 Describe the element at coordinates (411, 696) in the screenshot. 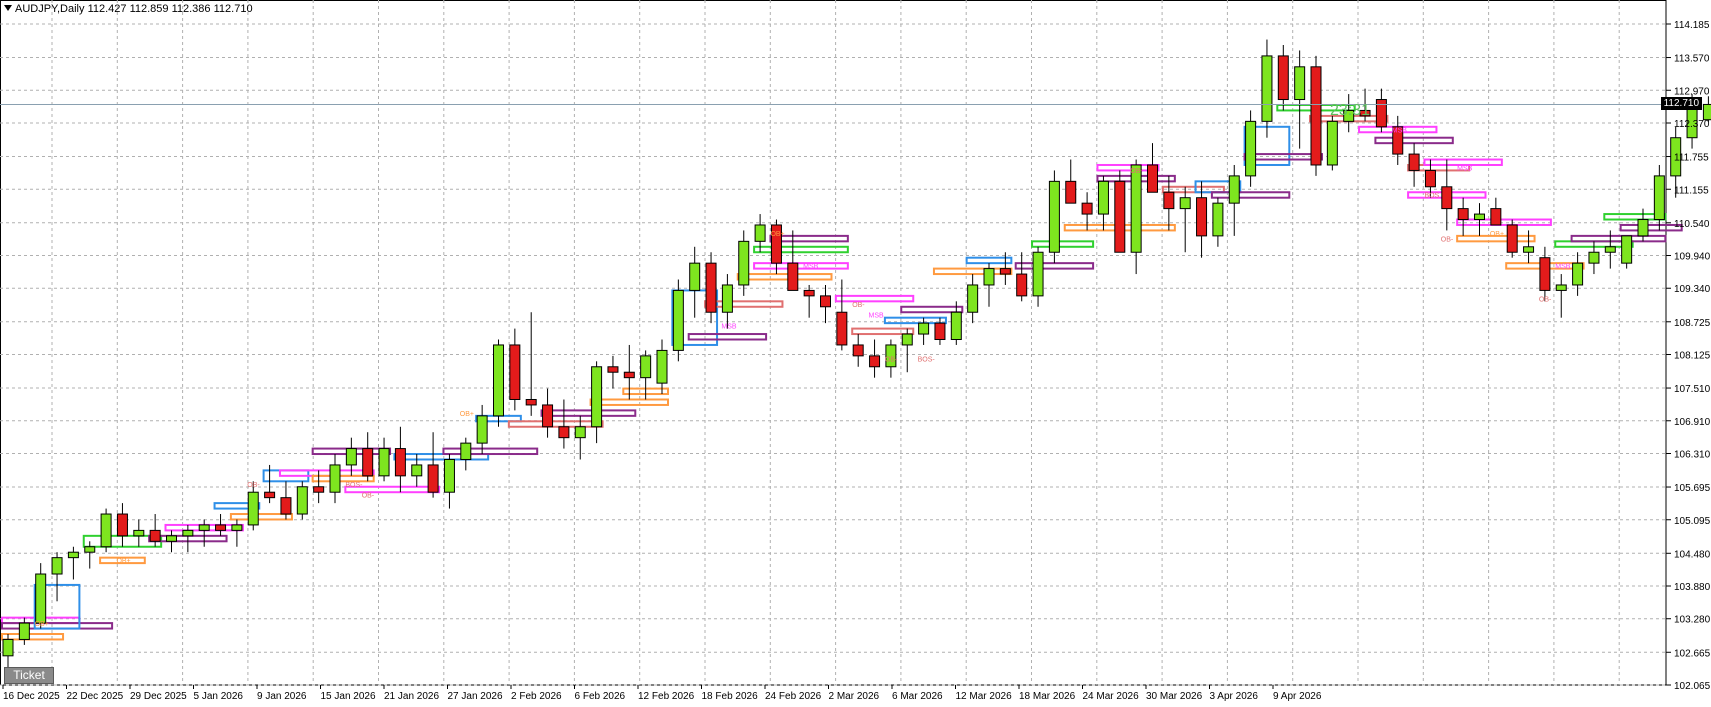

I see `x-tick-label: 21 Jan 2026` at that location.